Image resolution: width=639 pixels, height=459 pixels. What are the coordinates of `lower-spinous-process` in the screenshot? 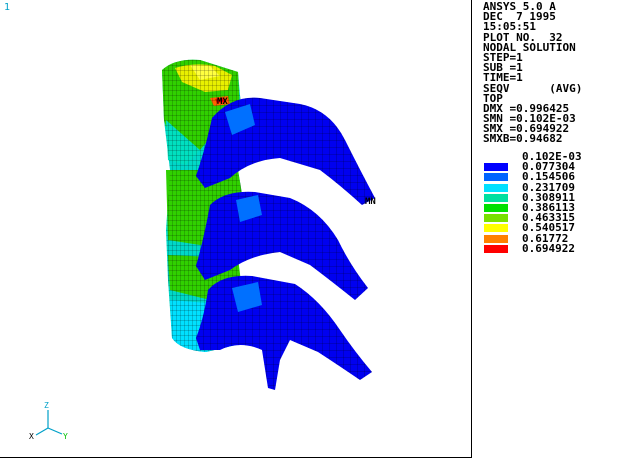 It's located at (284, 332).